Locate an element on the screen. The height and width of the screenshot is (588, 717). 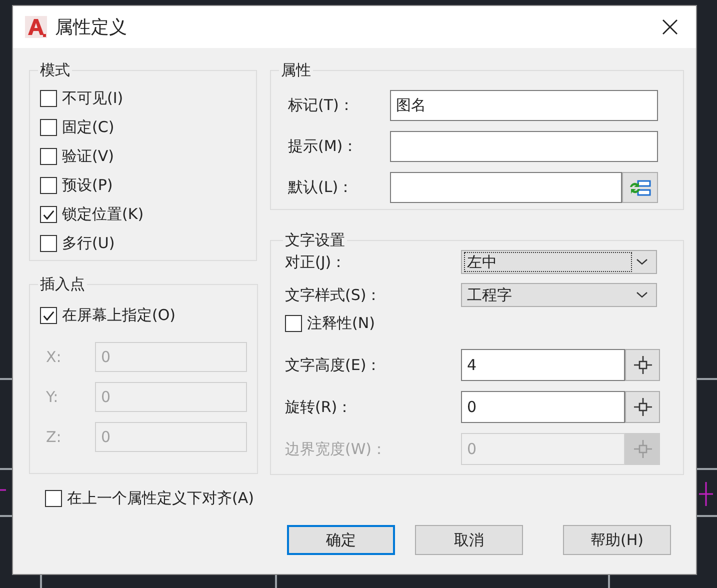
insert-field-button is located at coordinates (640, 187).